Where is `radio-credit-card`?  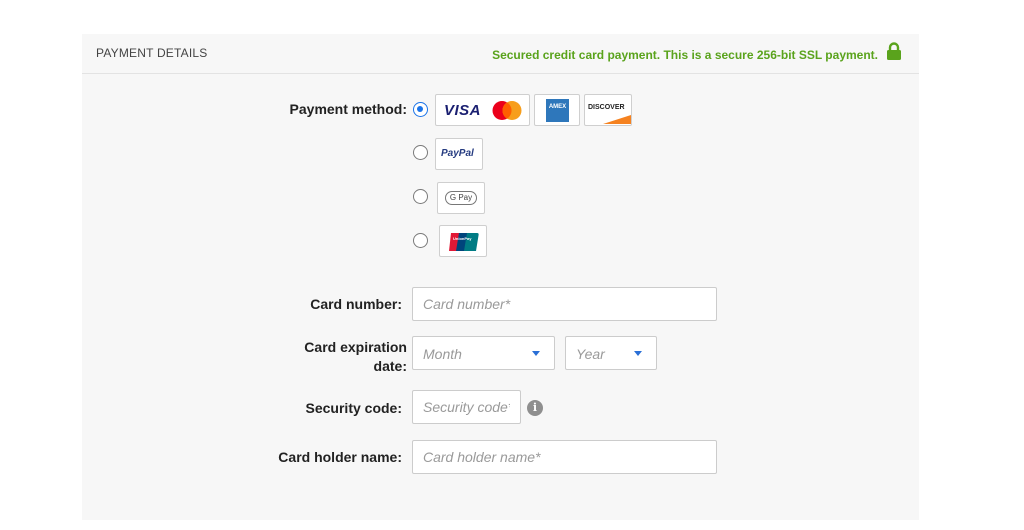 radio-credit-card is located at coordinates (420, 109).